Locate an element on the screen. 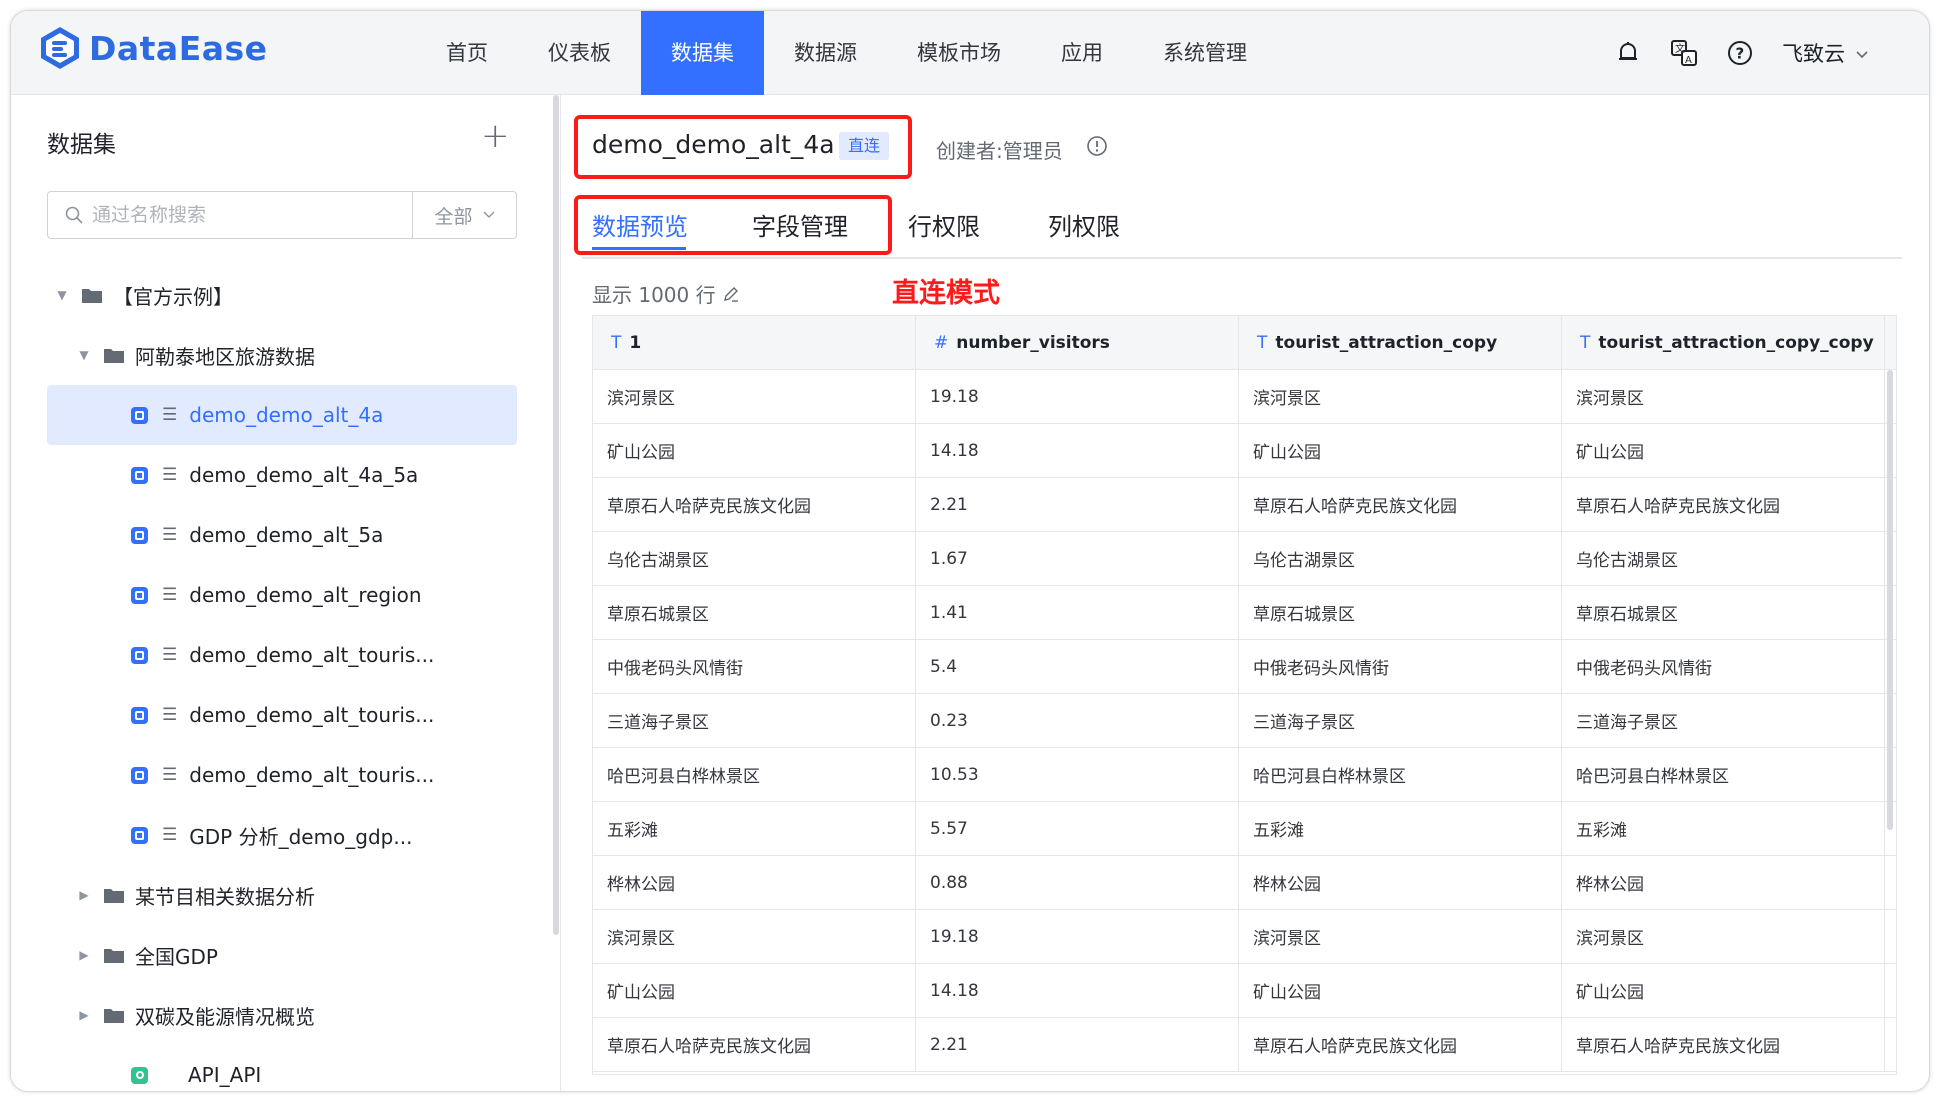 The height and width of the screenshot is (1100, 1940). table-cell: 中俄老码头风情街 is located at coordinates (1400, 666).